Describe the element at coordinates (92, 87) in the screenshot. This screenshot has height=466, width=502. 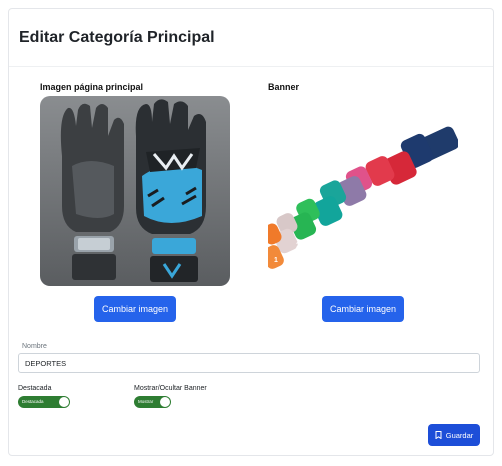
I see `main-image-label: Imagen página principal` at that location.